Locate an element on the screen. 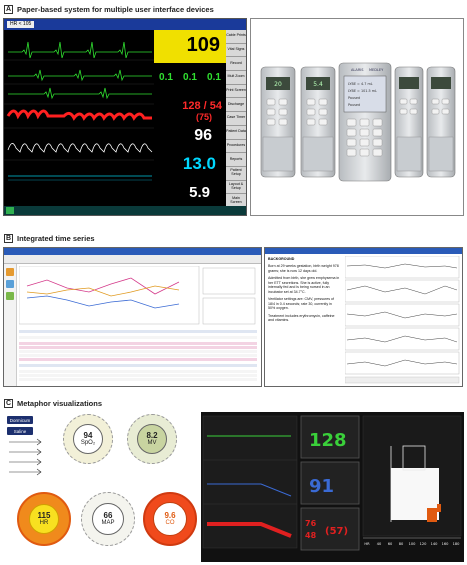 This screenshot has height=565, width=467. dial-value: 9.6 is located at coordinates (170, 515).